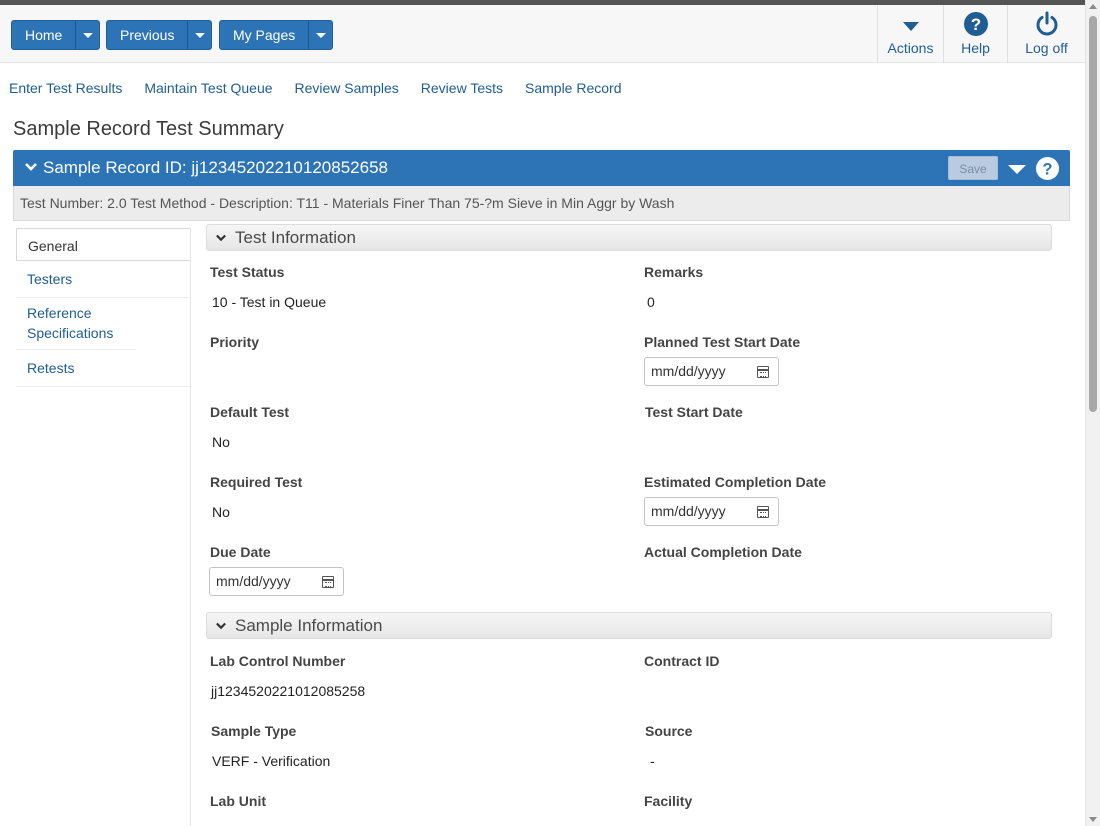  Describe the element at coordinates (462, 88) in the screenshot. I see `link-review-tests: Review Tests` at that location.